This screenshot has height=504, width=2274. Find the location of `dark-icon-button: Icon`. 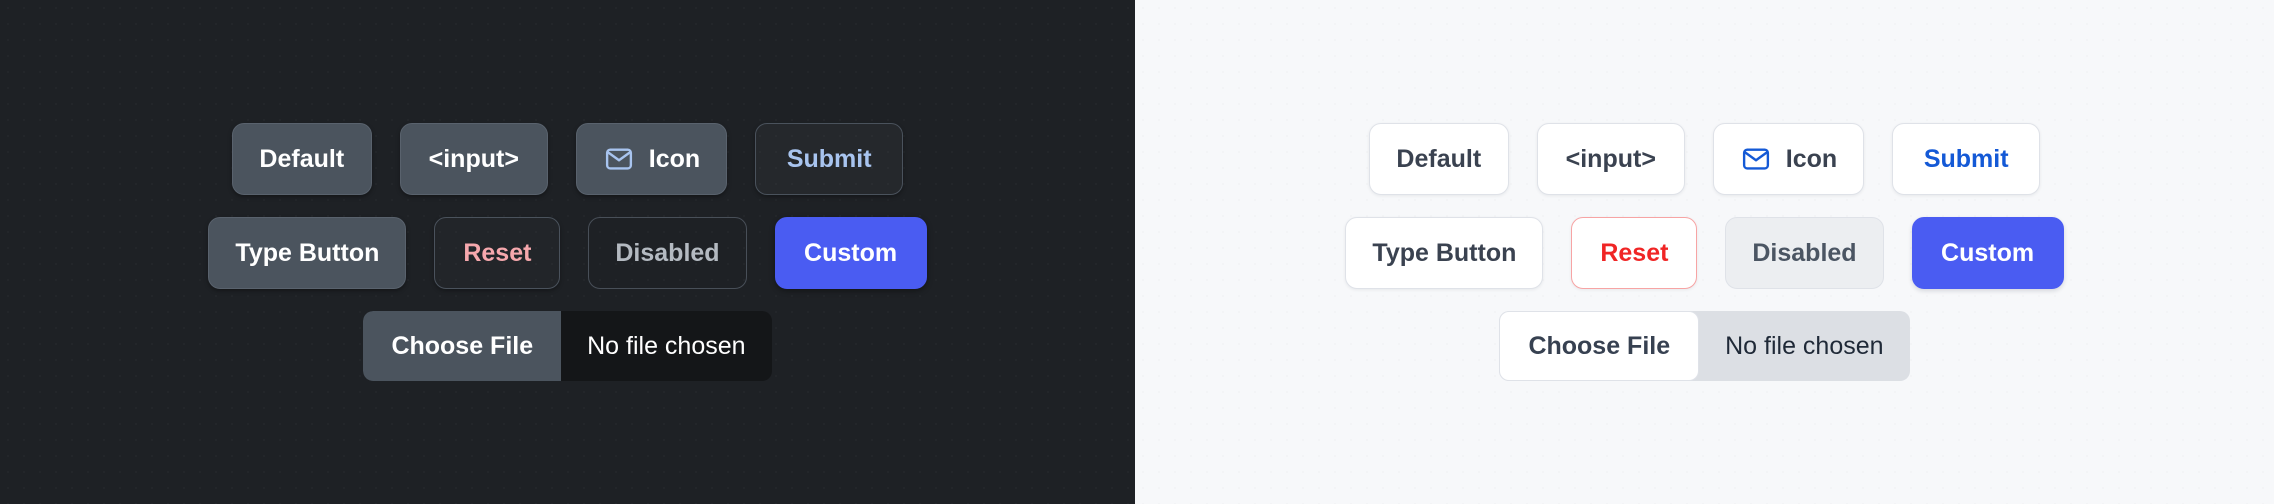

dark-icon-button: Icon is located at coordinates (651, 159).